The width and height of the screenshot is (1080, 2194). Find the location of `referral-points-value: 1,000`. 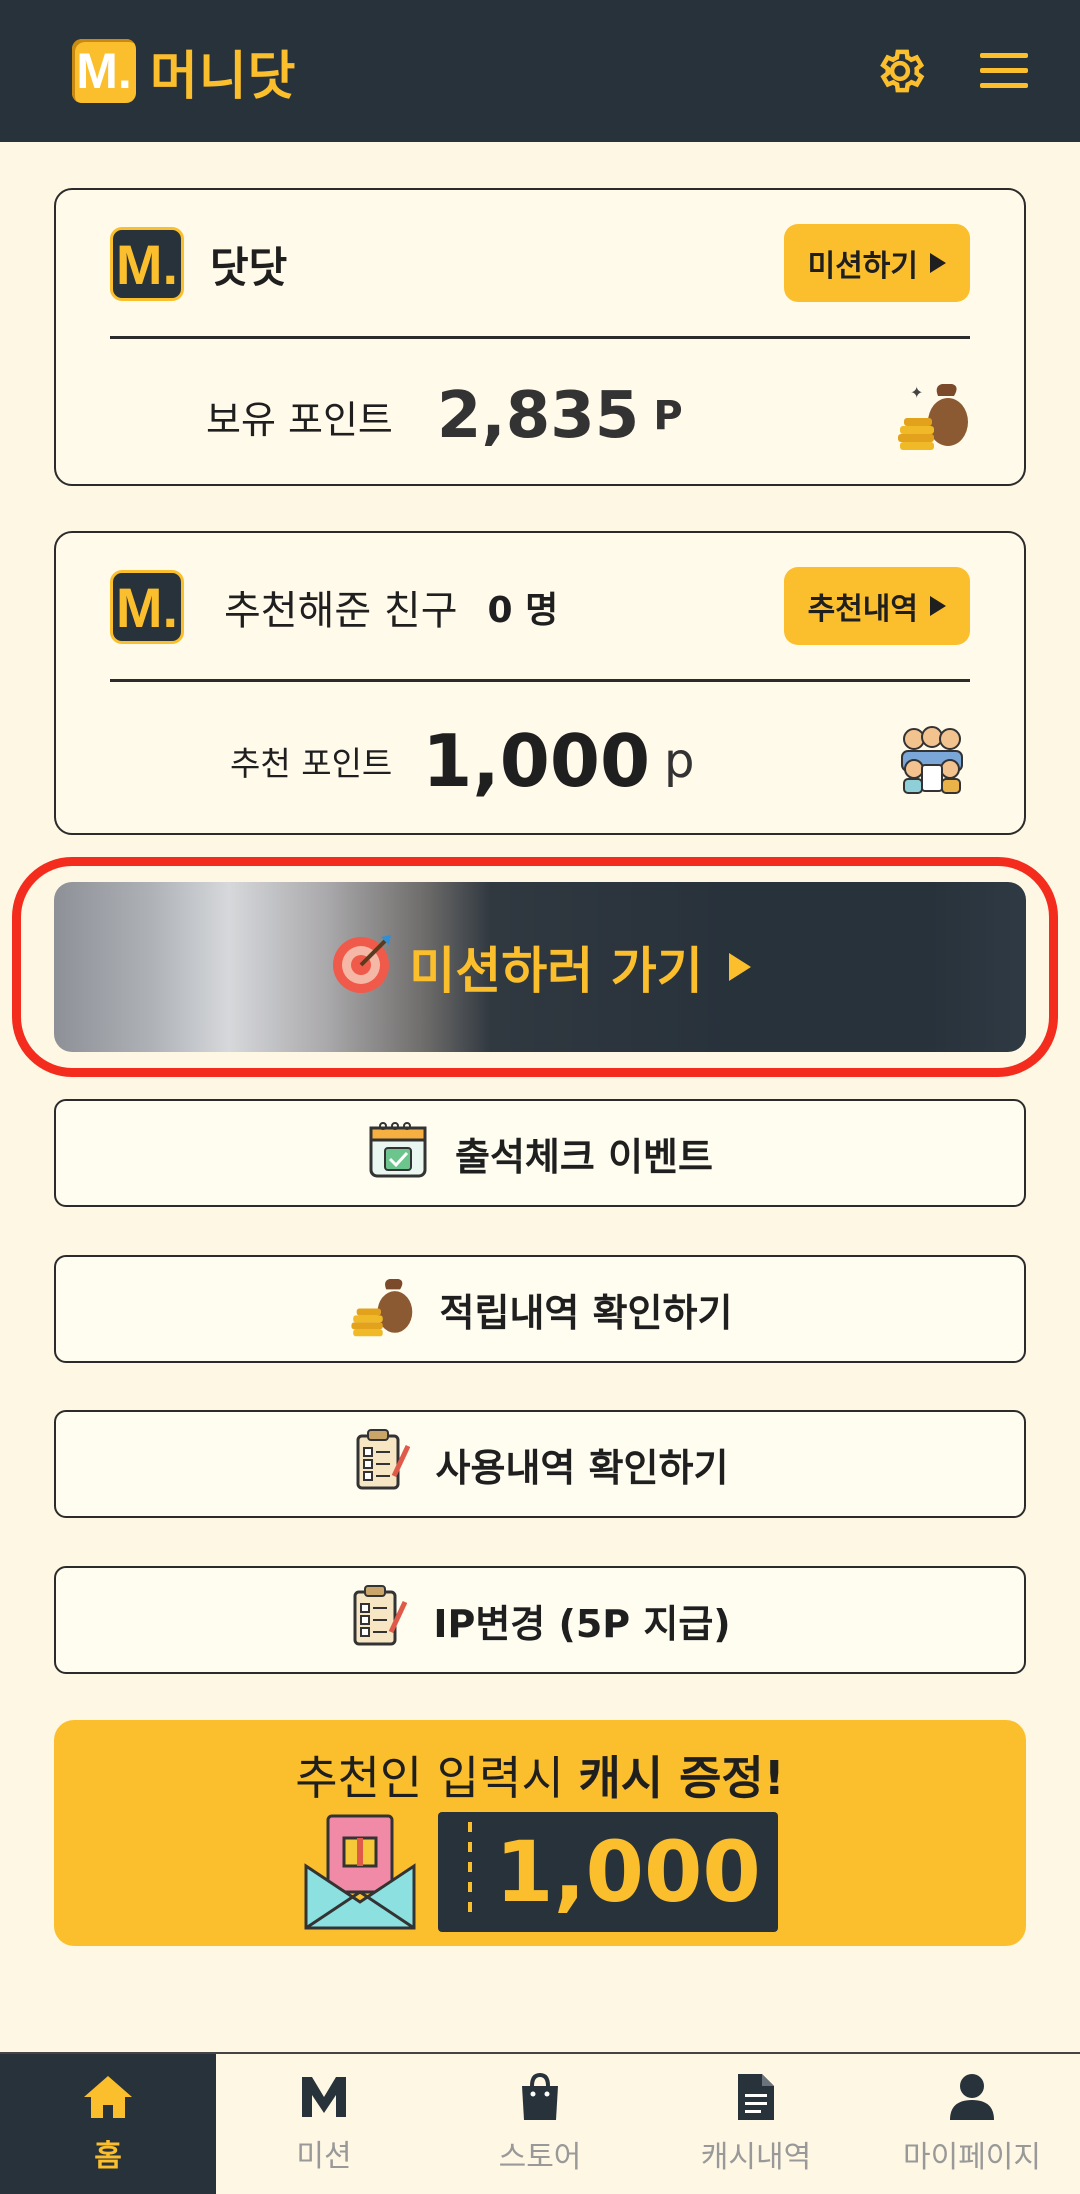

referral-points-value: 1,000 is located at coordinates (536, 761).